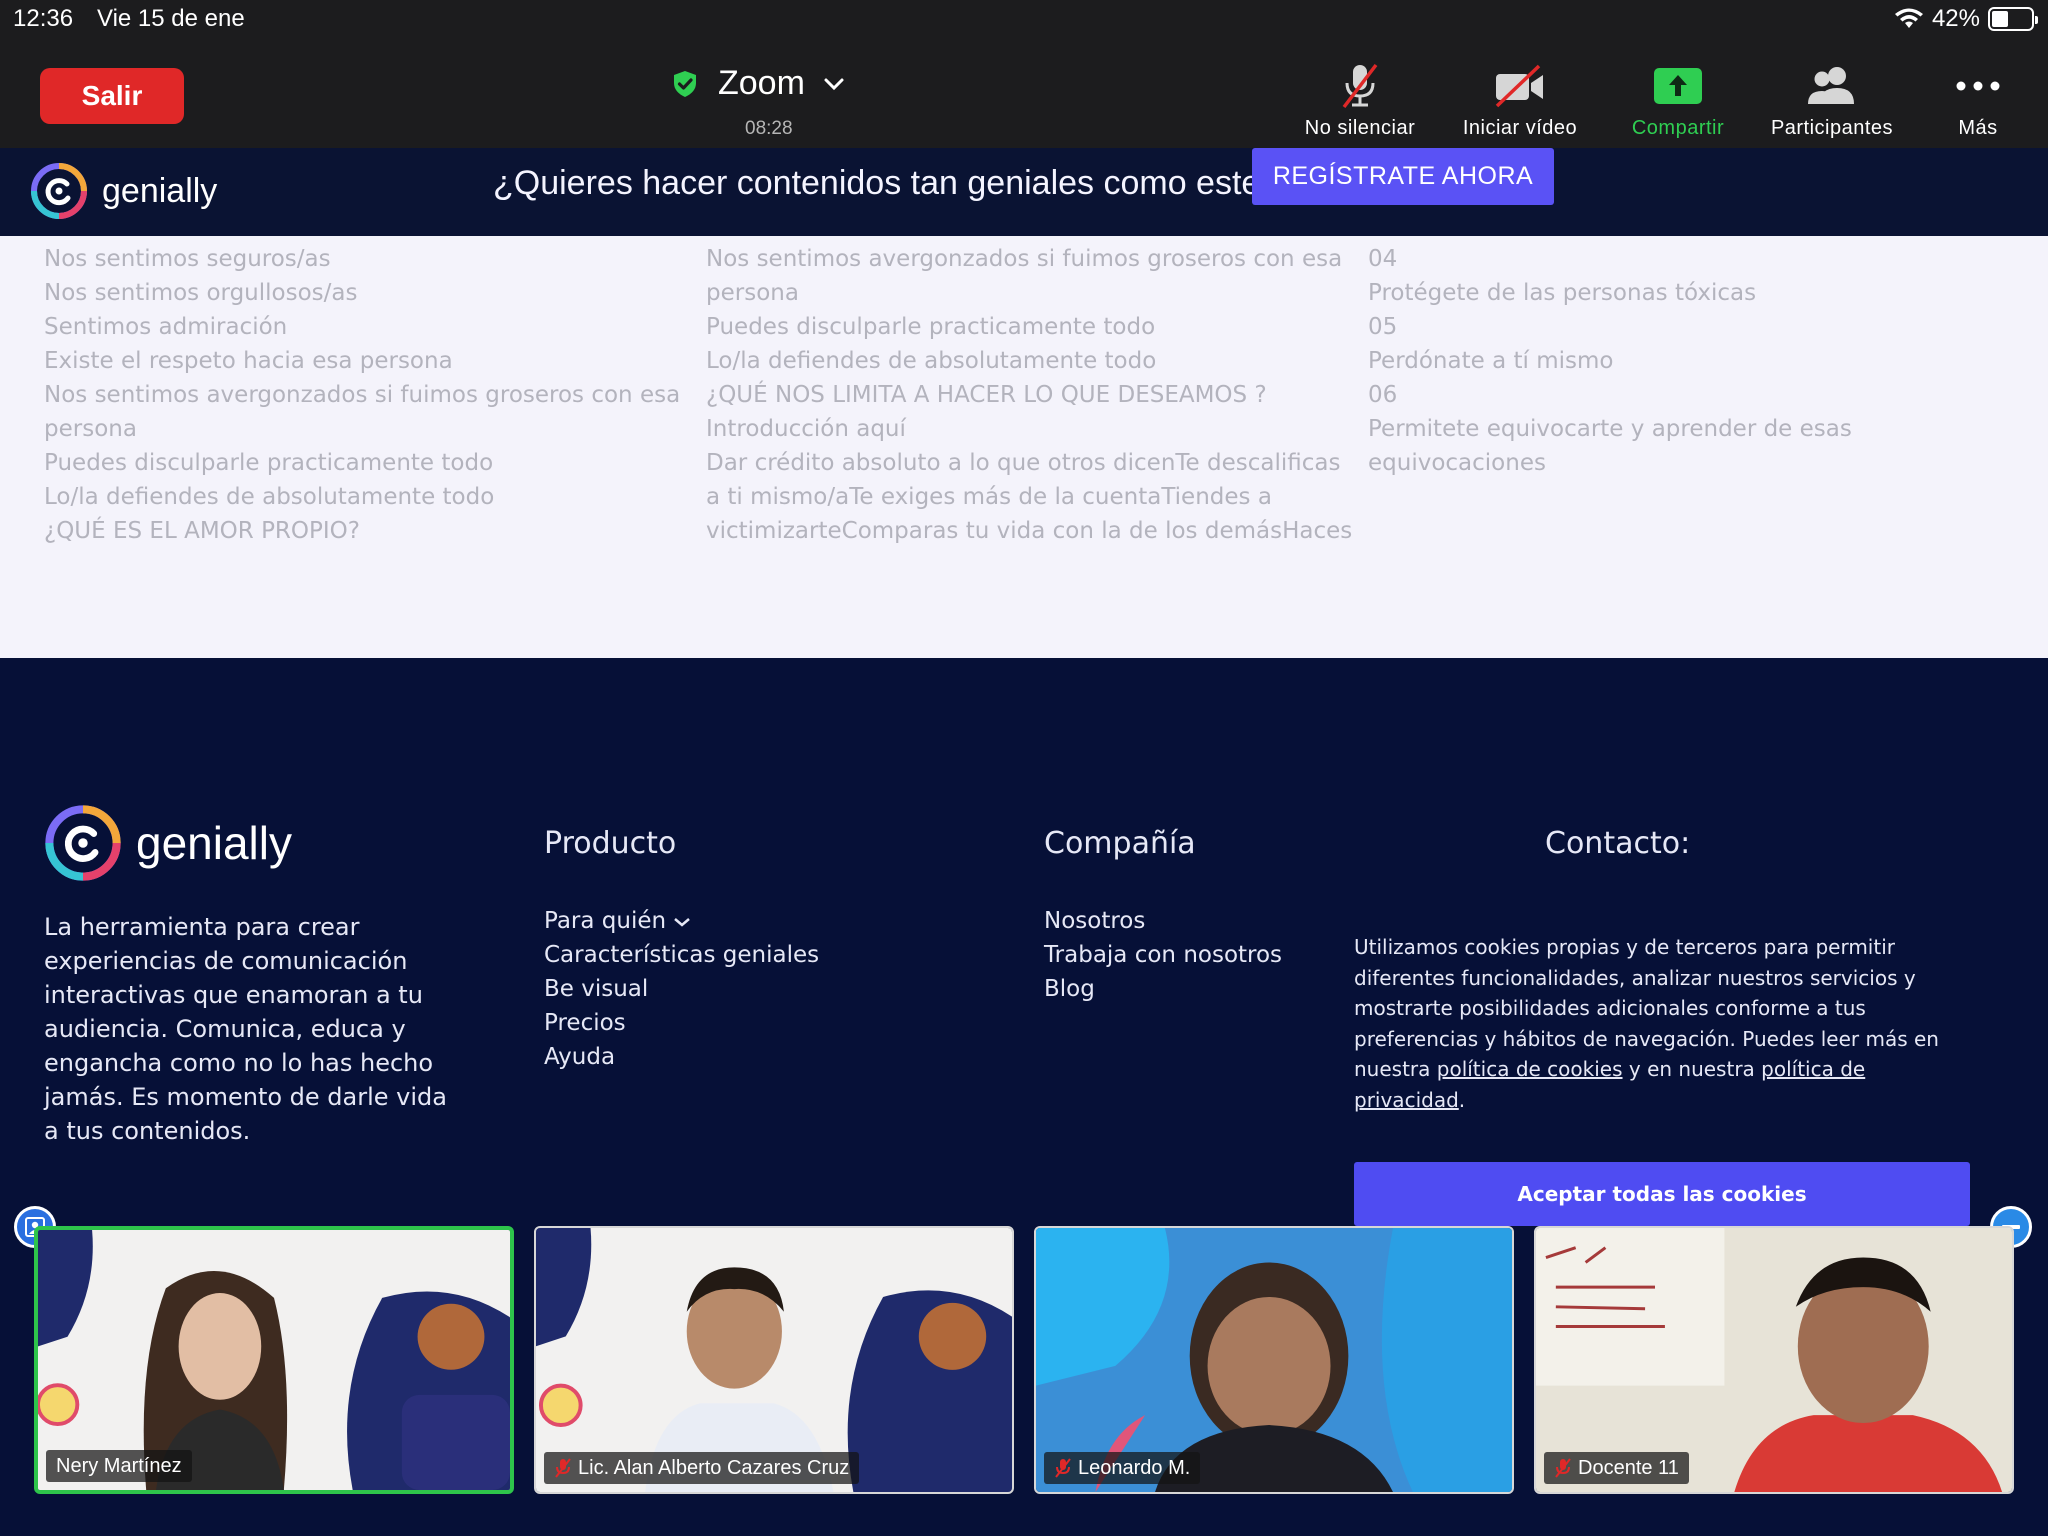 Image resolution: width=2048 pixels, height=1536 pixels. I want to click on cookie-text: ., so click(1462, 1099).